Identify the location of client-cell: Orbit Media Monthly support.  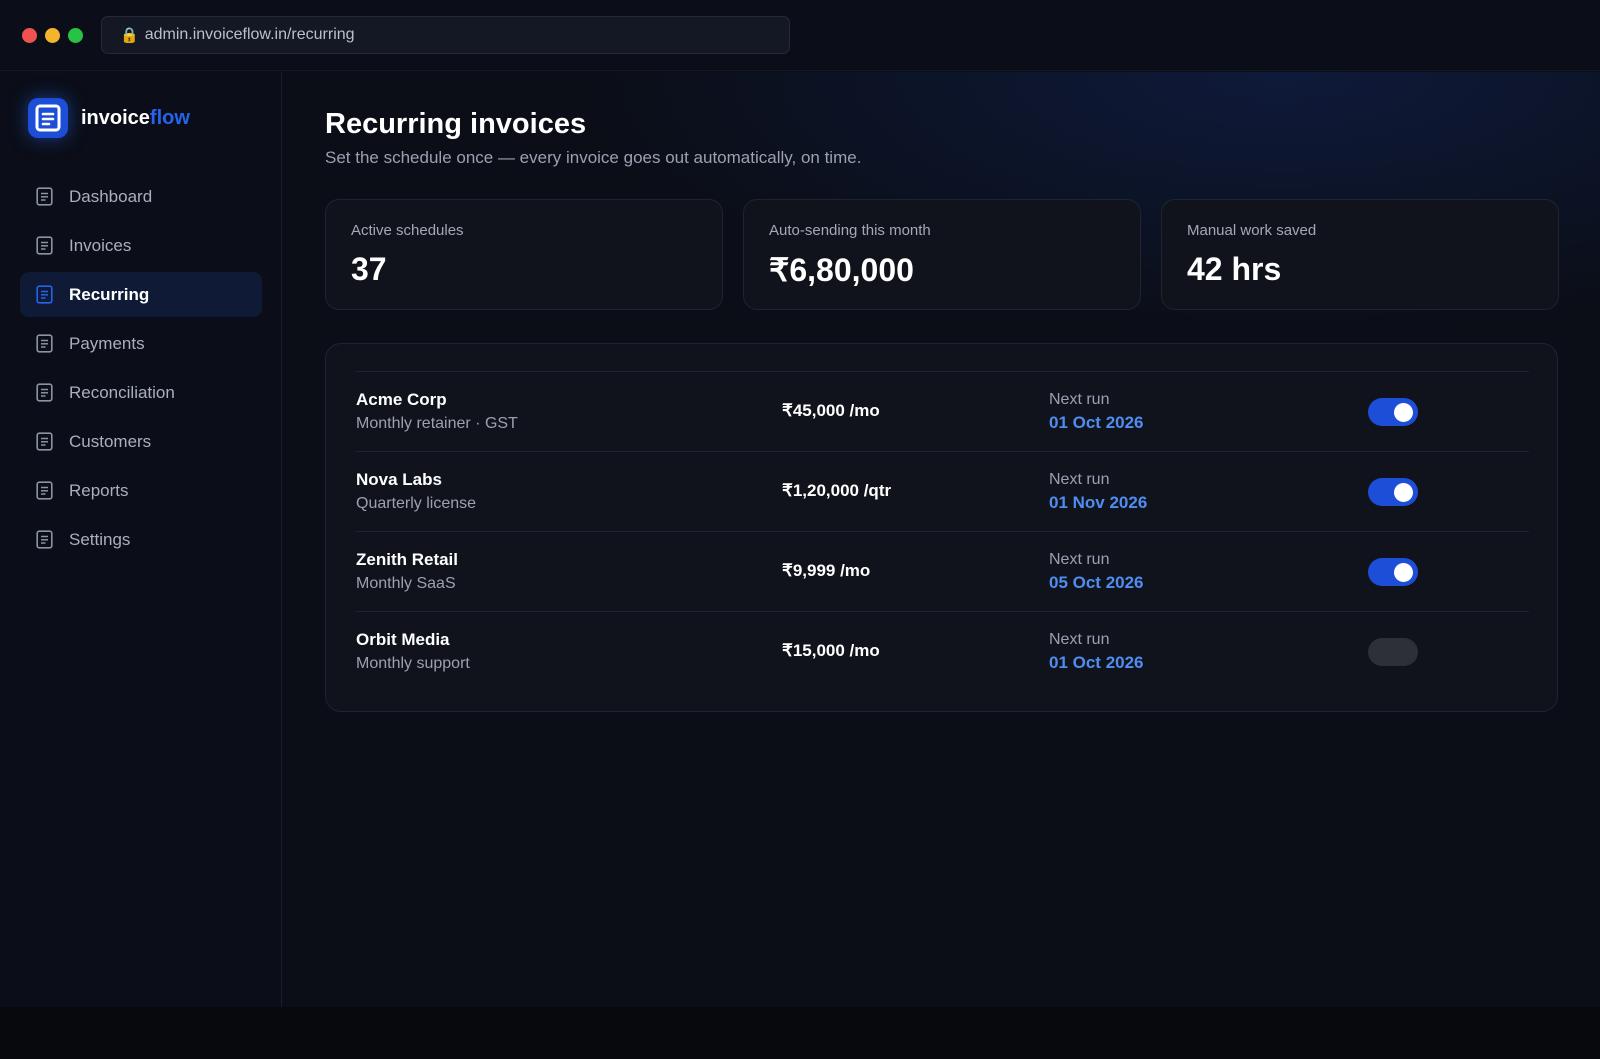
(413, 651).